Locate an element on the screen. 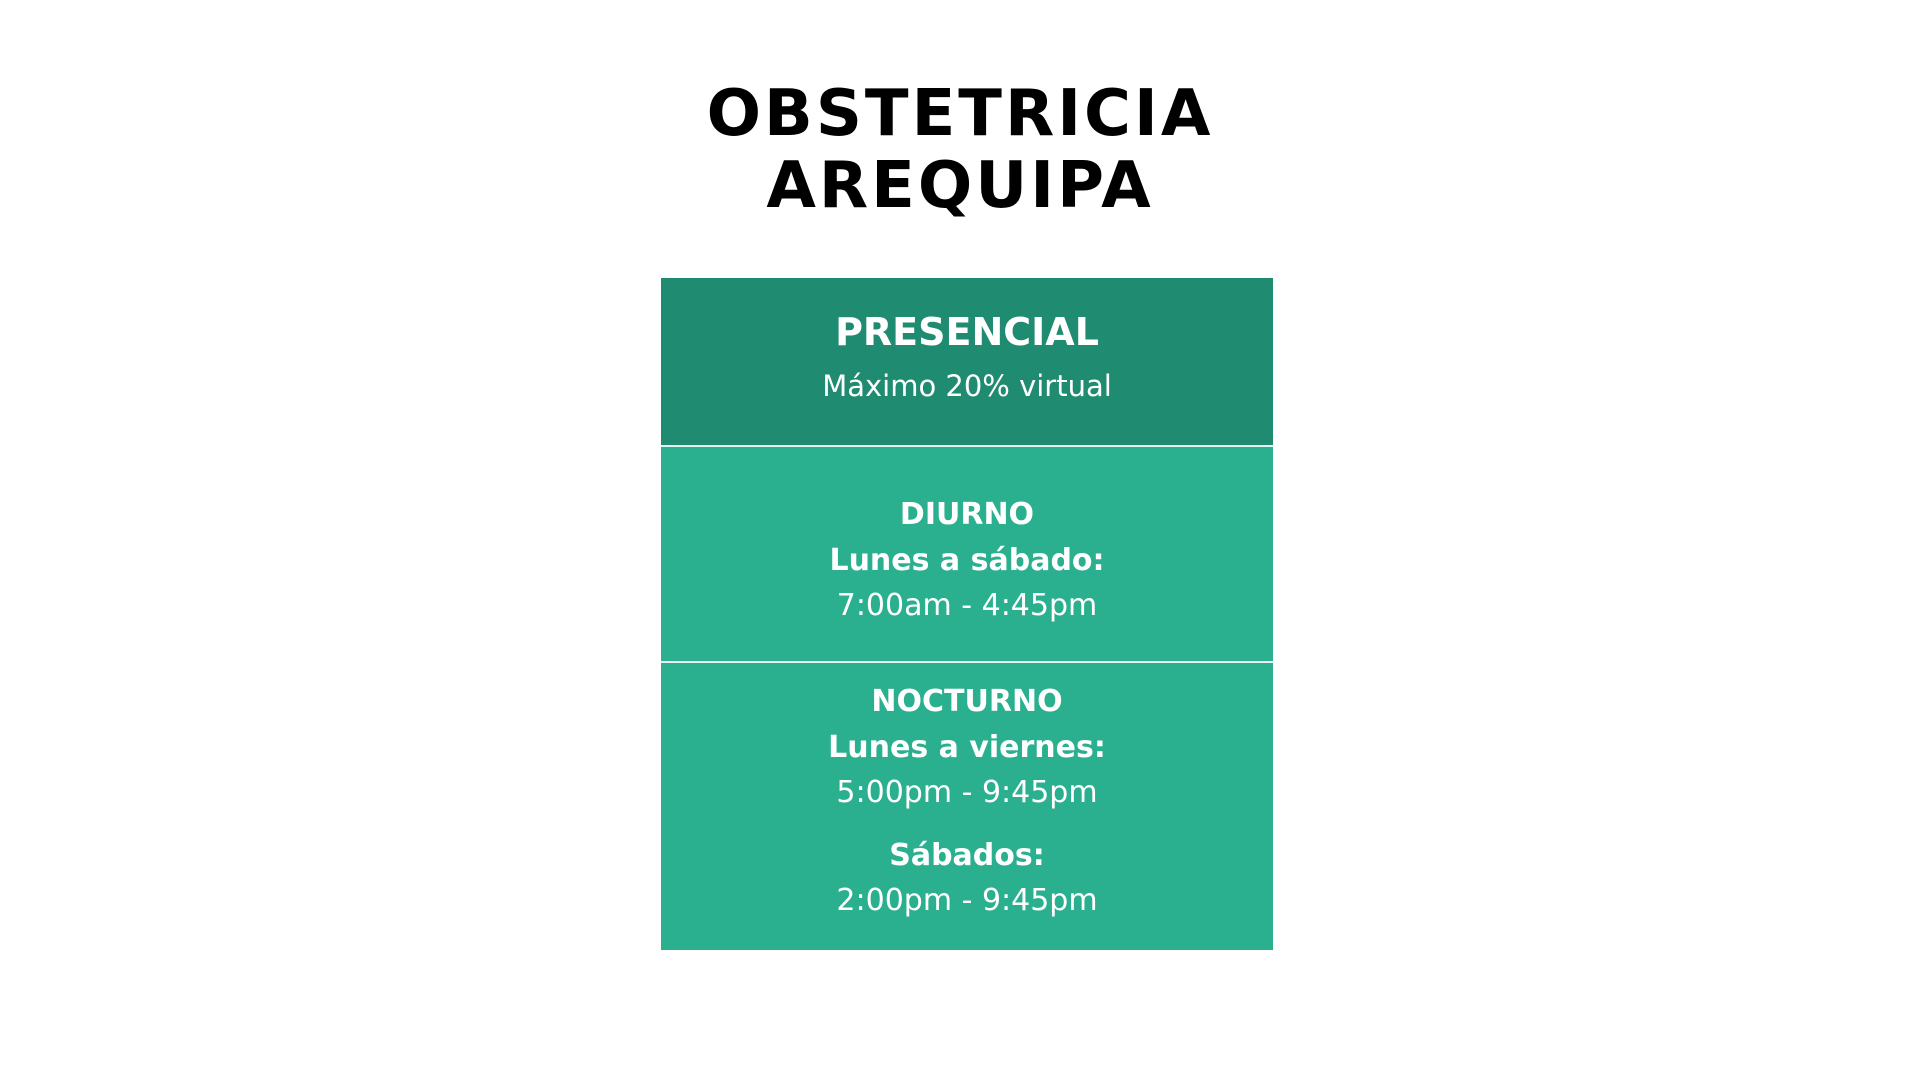  page-title: OBSTETRICIA AREQUIPA is located at coordinates (960, 150).